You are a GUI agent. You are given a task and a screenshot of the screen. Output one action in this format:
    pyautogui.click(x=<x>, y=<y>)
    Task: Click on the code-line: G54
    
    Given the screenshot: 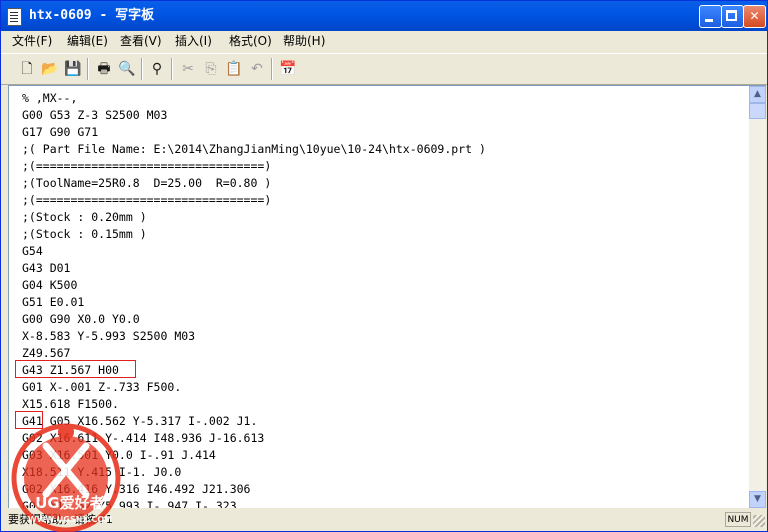 What is the action you would take?
    pyautogui.click(x=32, y=251)
    